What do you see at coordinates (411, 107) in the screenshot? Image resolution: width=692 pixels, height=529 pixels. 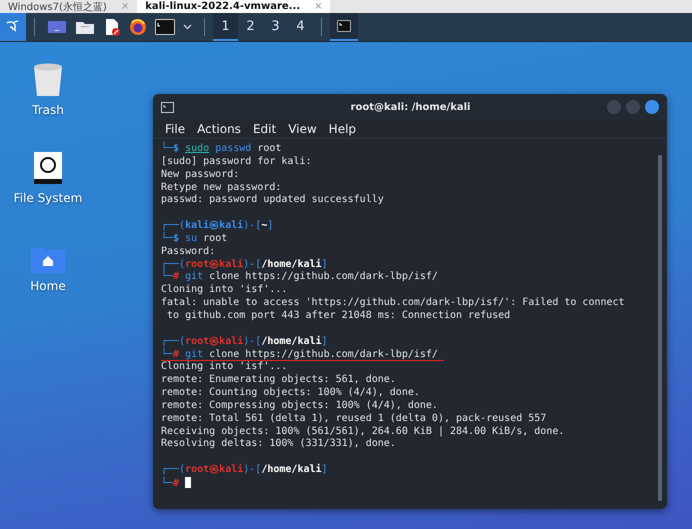 I see `window-title: root@kali: /home/kali` at bounding box center [411, 107].